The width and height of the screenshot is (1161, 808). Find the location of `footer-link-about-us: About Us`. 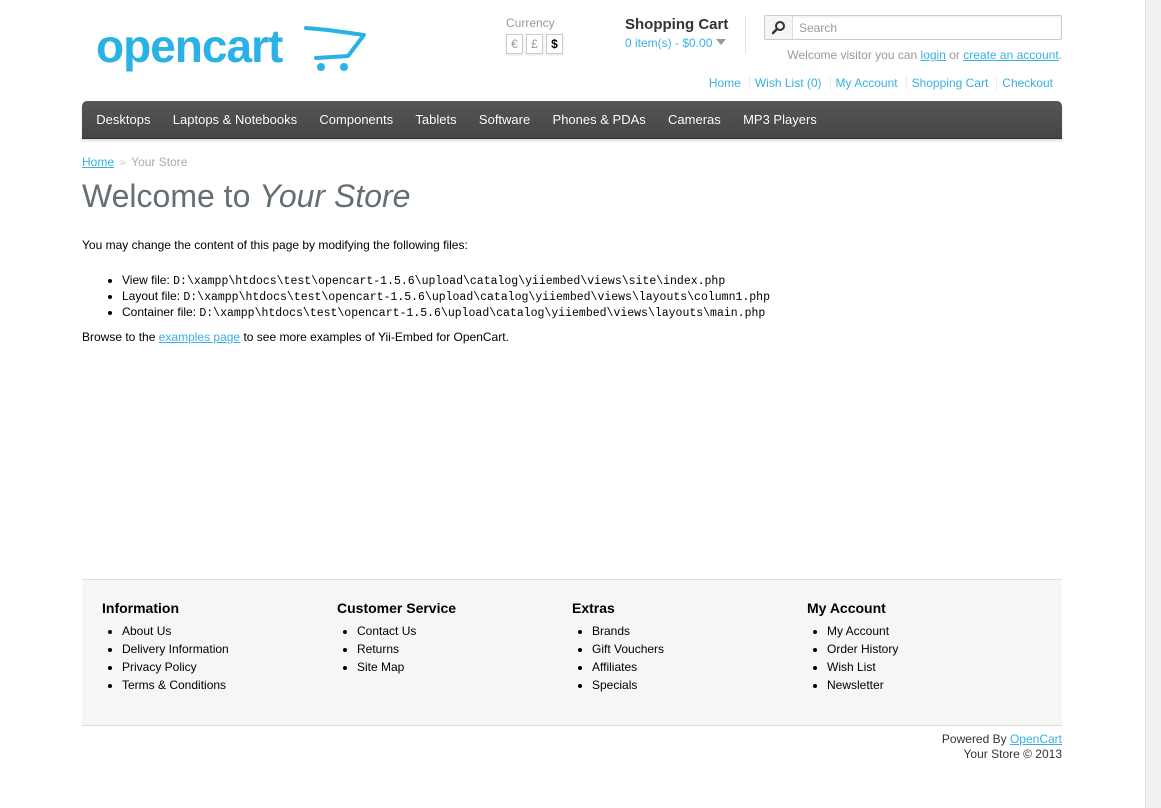

footer-link-about-us: About Us is located at coordinates (146, 631).